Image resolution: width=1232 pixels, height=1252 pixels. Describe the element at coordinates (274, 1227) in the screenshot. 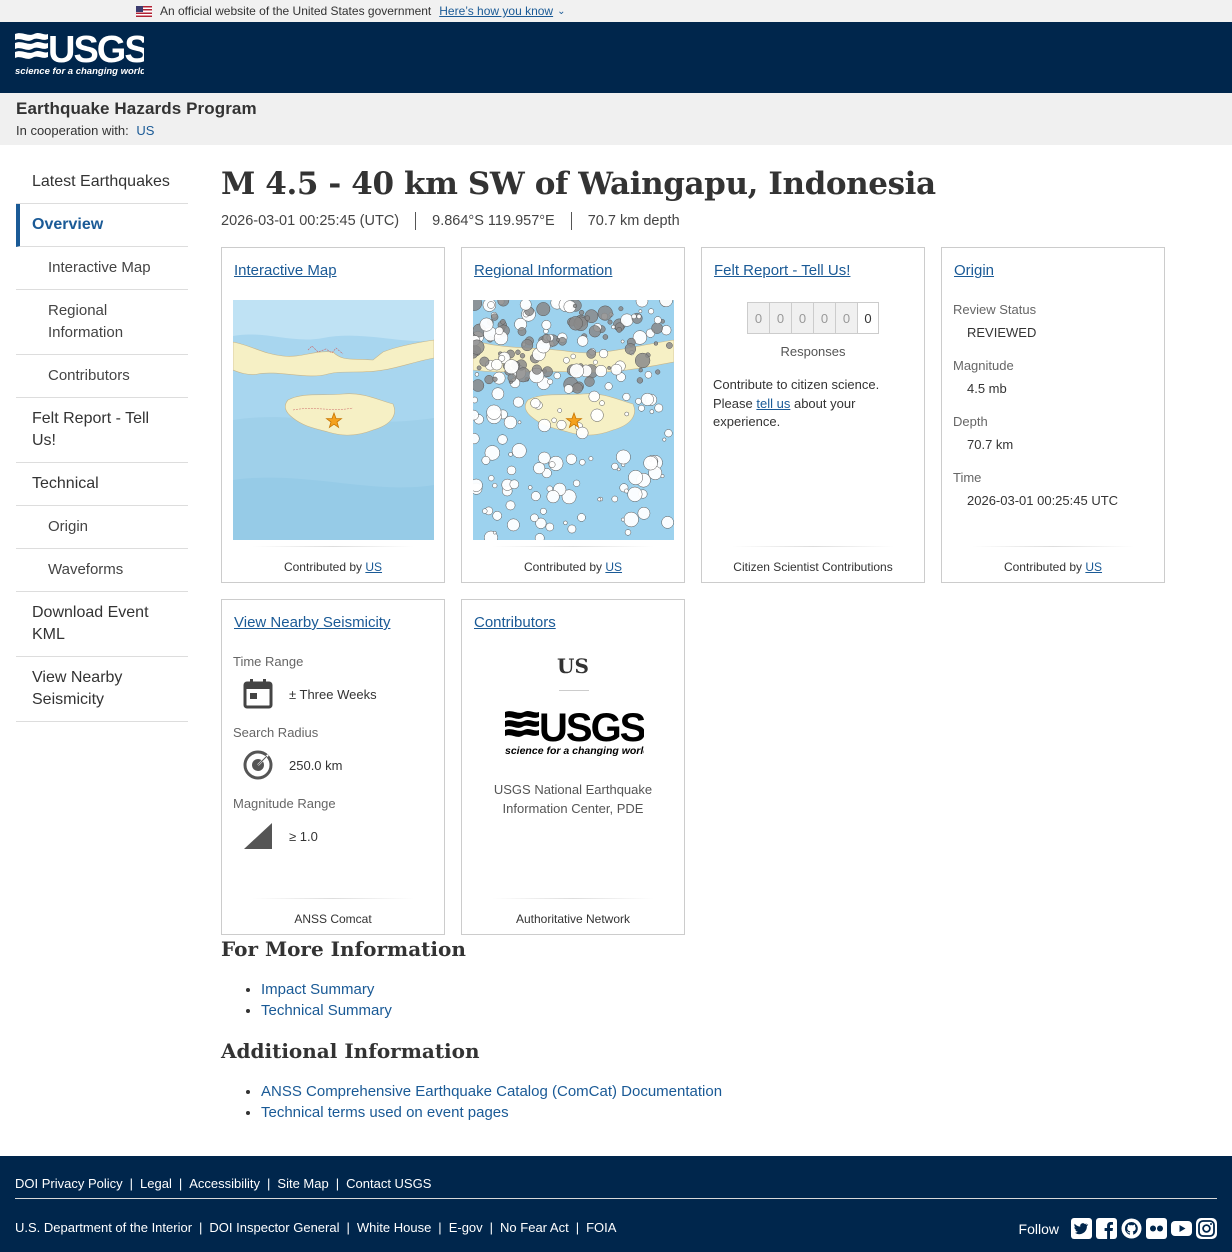

I see `footer-link-inspector-general: DOI Inspector General` at that location.